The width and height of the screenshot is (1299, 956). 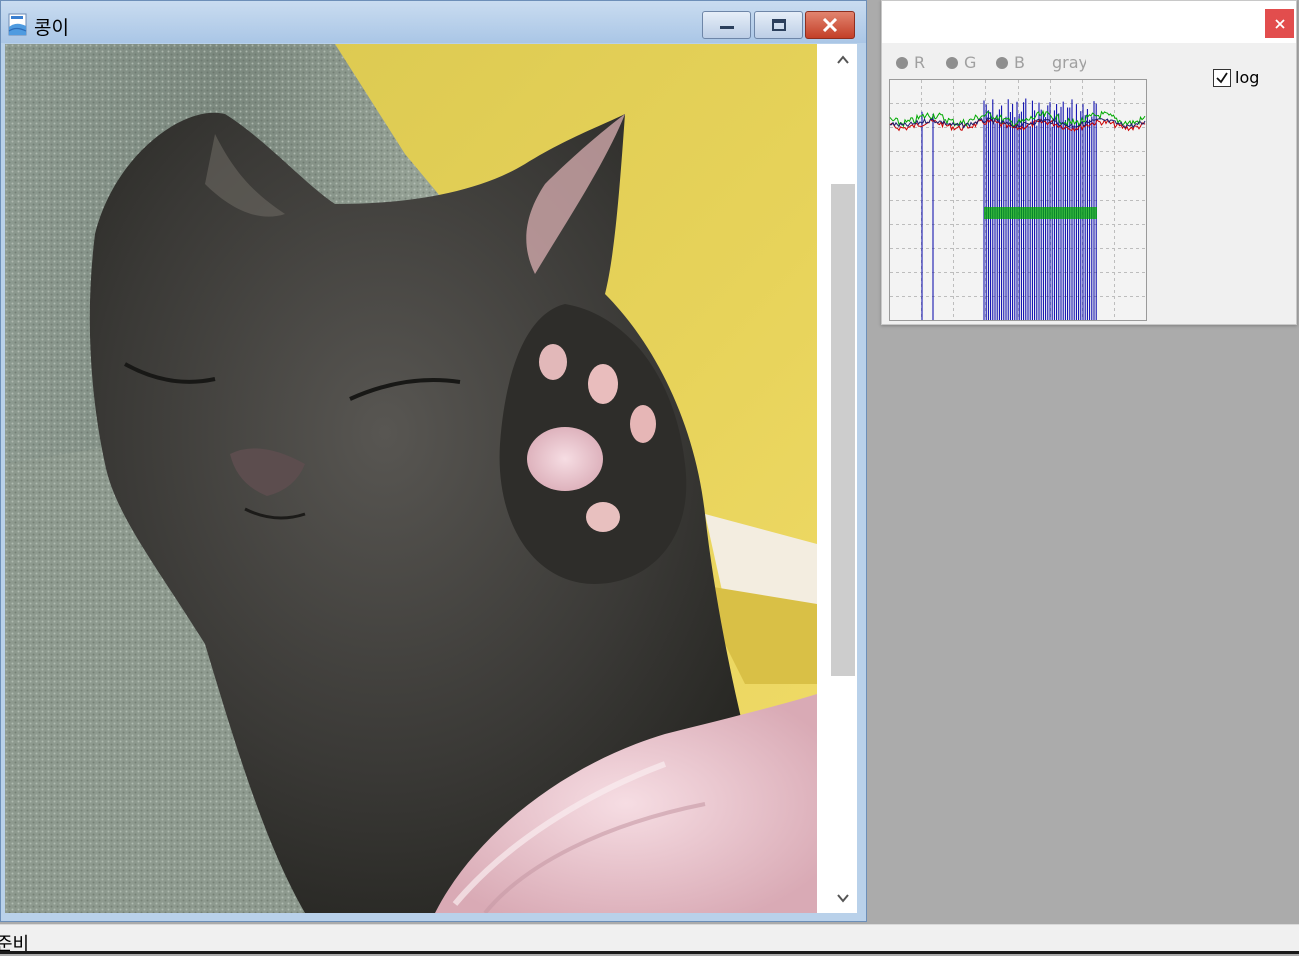 I want to click on close-button, so click(x=830, y=25).